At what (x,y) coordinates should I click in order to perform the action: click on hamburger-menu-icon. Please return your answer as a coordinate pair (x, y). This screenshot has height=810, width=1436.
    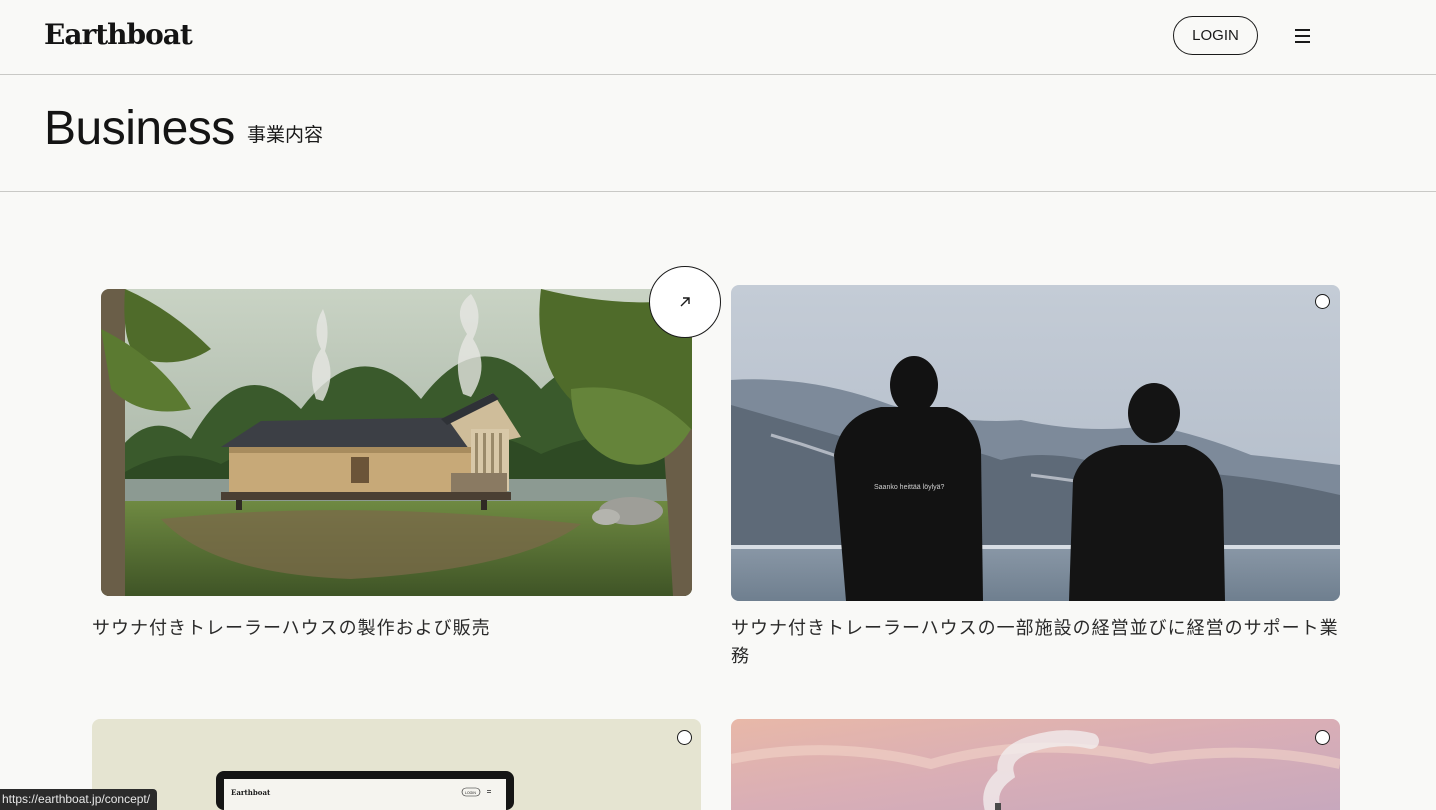
    Looking at the image, I should click on (1303, 36).